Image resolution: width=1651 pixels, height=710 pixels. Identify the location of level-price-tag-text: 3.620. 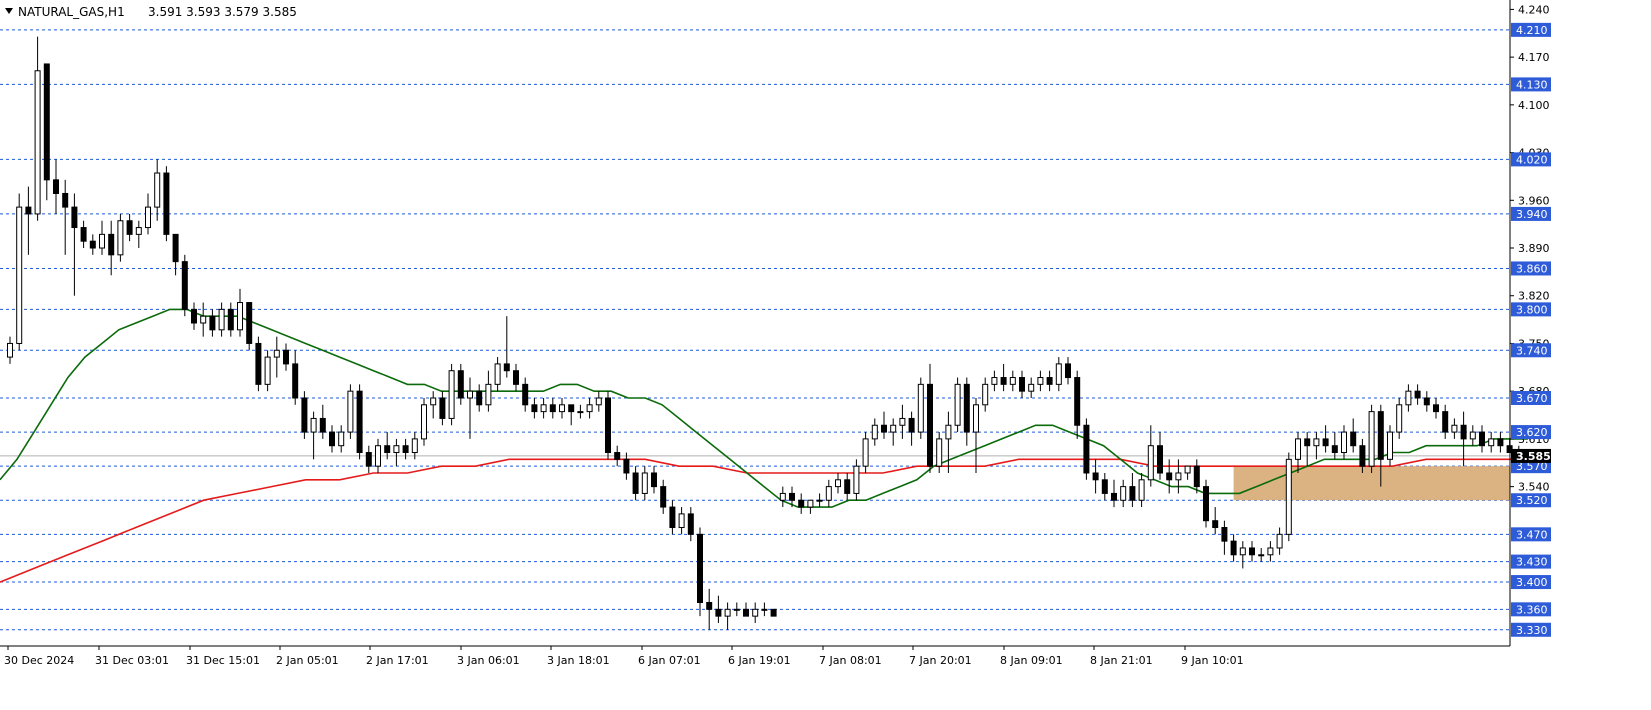
(1532, 432).